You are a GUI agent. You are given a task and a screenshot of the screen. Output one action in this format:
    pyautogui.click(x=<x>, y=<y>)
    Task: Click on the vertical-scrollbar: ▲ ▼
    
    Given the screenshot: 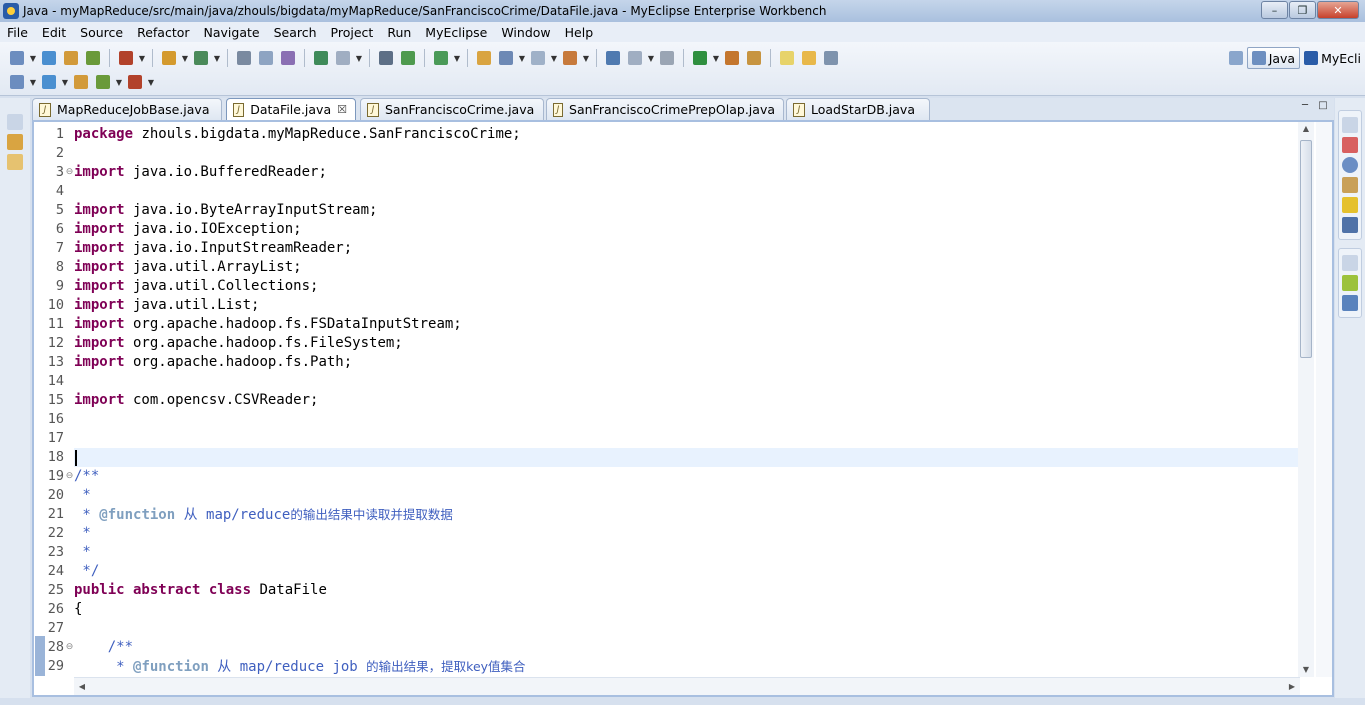 What is the action you would take?
    pyautogui.click(x=1306, y=399)
    